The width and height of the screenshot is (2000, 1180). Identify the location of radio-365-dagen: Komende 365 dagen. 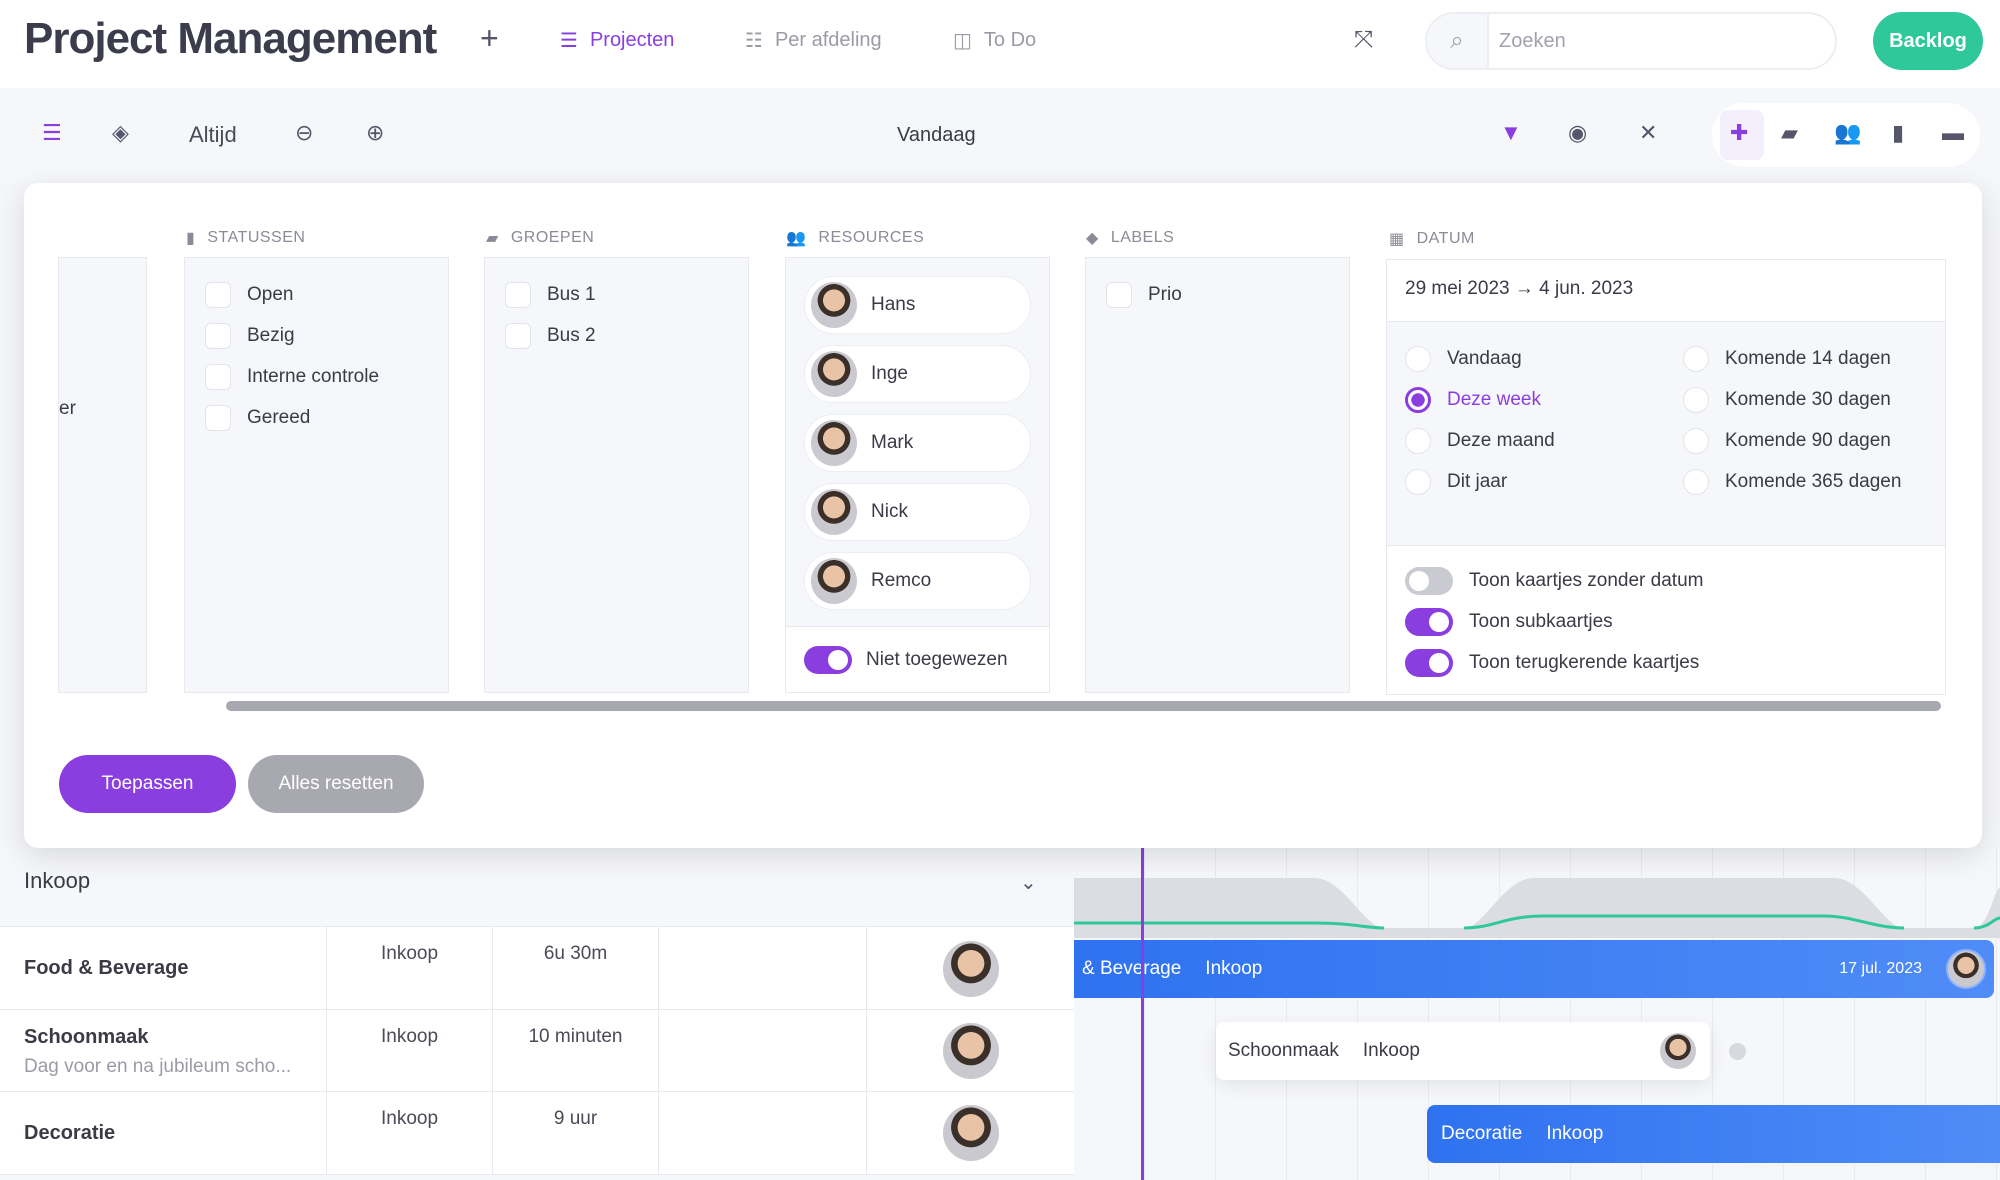
(1792, 481).